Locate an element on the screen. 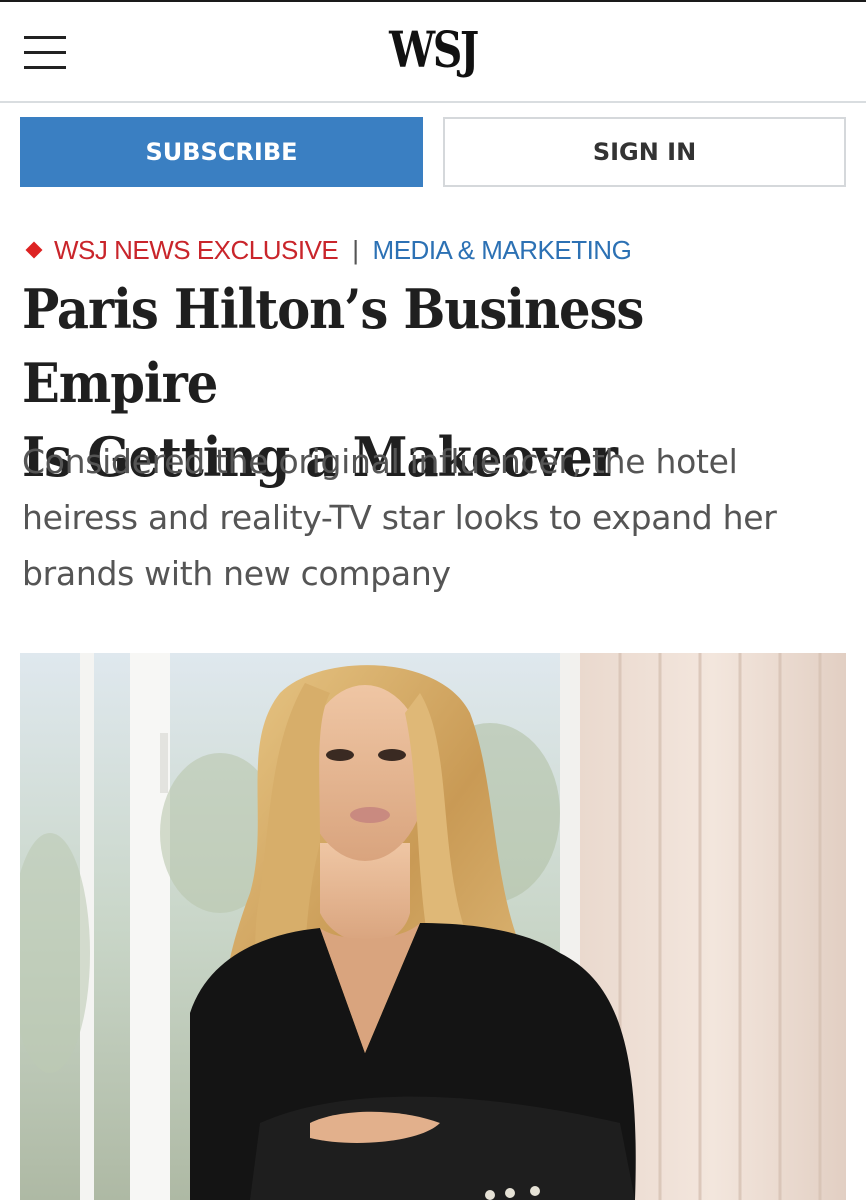 The width and height of the screenshot is (866, 1200). wsj-logo: WSJ is located at coordinates (433, 50).